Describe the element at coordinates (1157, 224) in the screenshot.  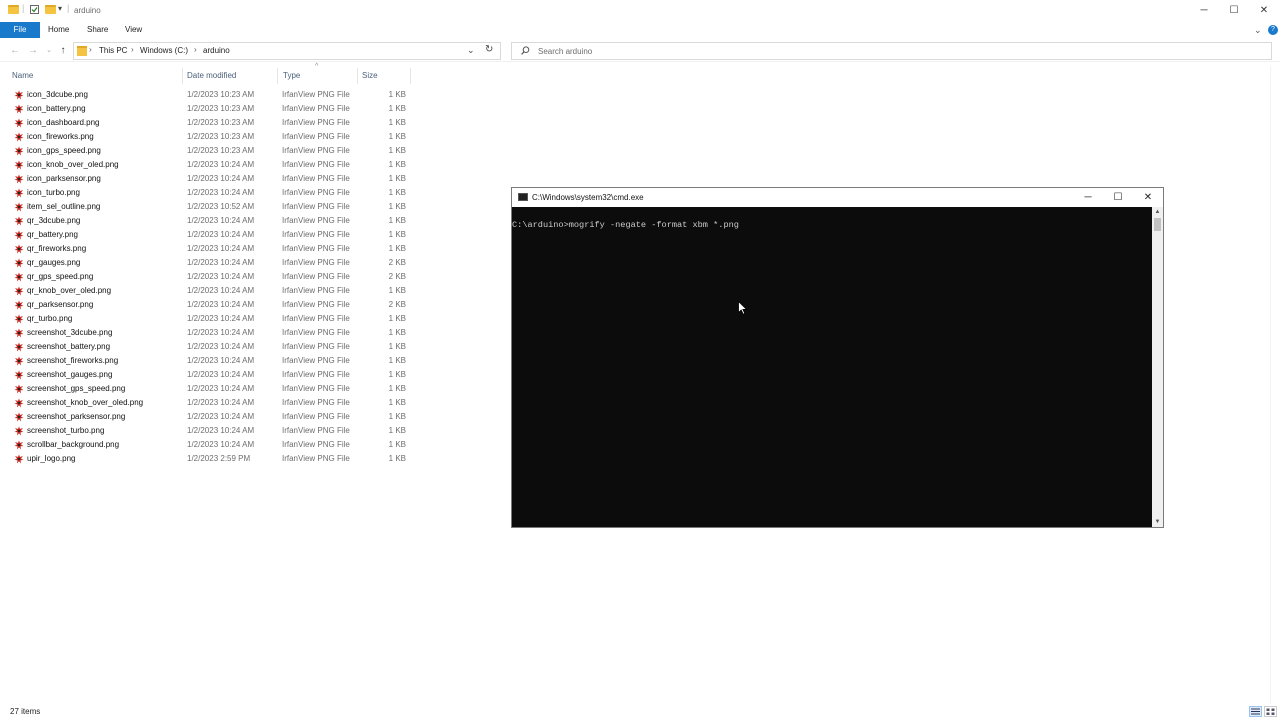
I see `scrollbar-thumb` at that location.